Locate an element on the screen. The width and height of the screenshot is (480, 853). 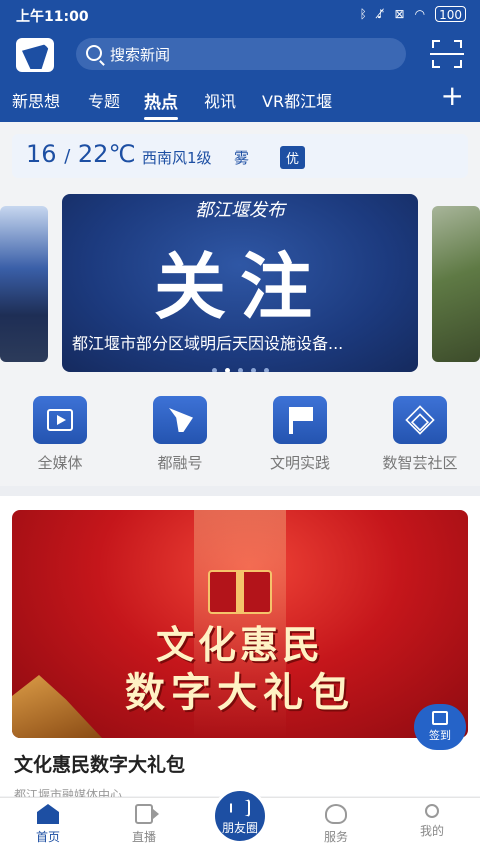
temperature-range: 16 / 22℃ is located at coordinates (80, 154).